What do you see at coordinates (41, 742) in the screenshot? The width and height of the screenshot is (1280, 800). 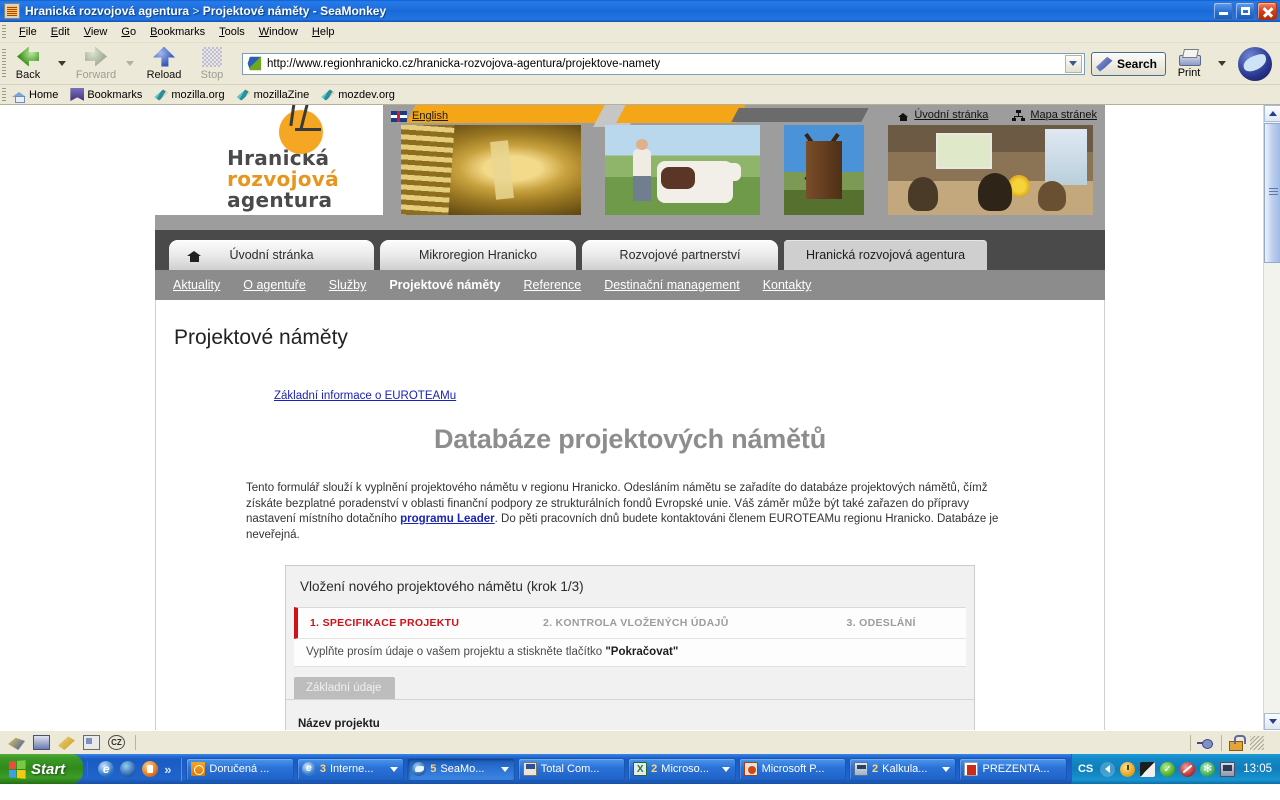 I see `mail-icon` at bounding box center [41, 742].